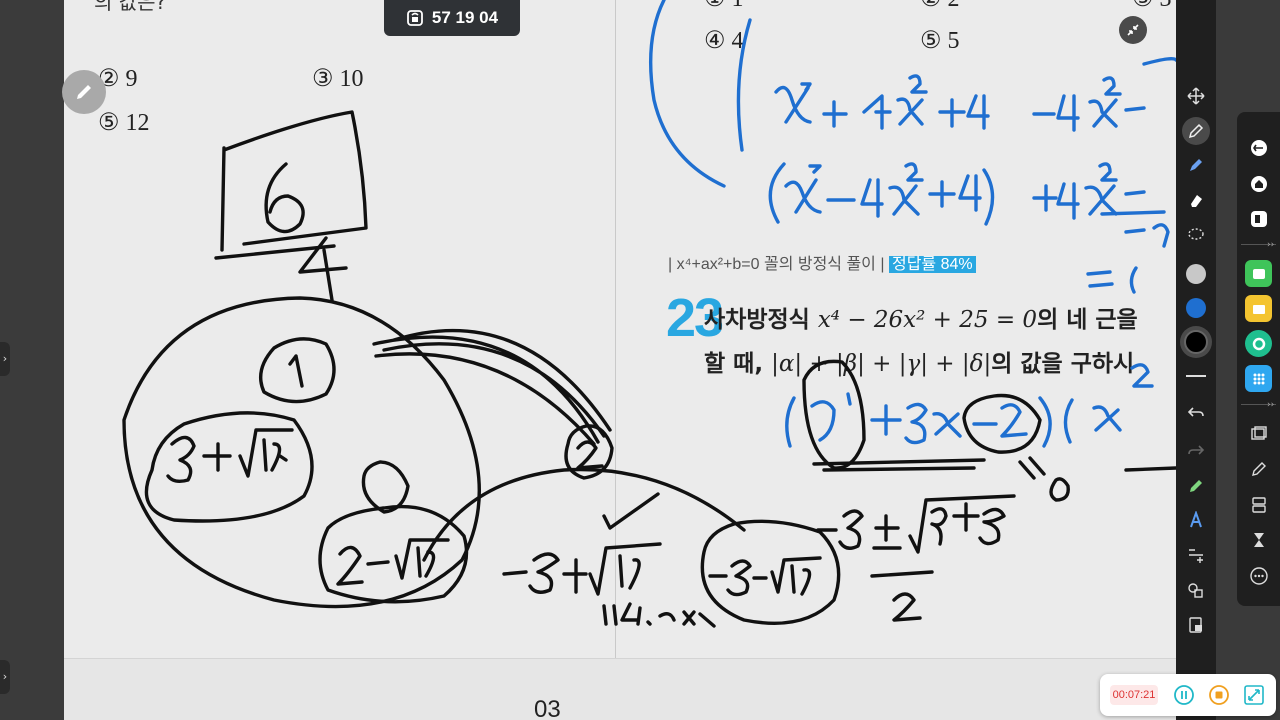 This screenshot has height=720, width=1280. I want to click on ink-box, so click(291, 185).